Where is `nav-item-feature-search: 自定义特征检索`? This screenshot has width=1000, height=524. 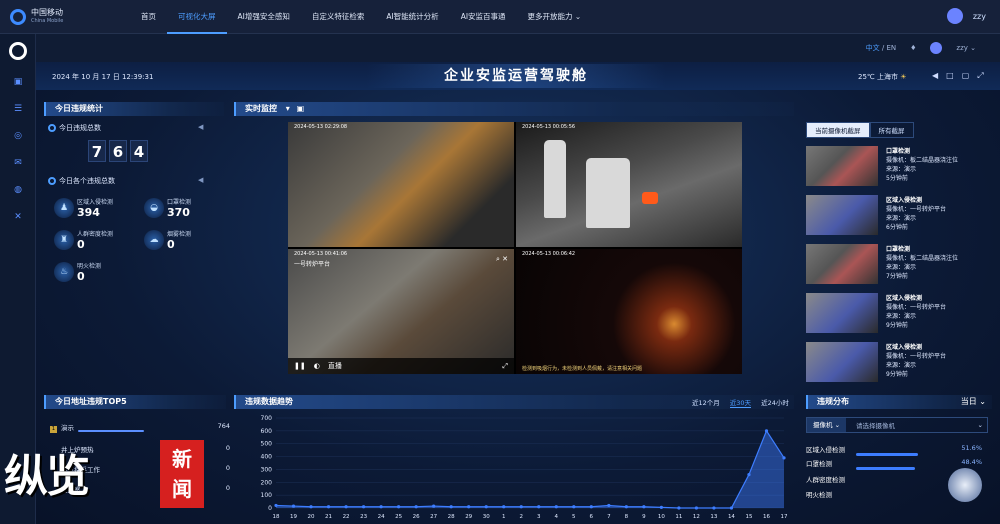
nav-item-feature-search: 自定义特征检索 is located at coordinates (338, 17).